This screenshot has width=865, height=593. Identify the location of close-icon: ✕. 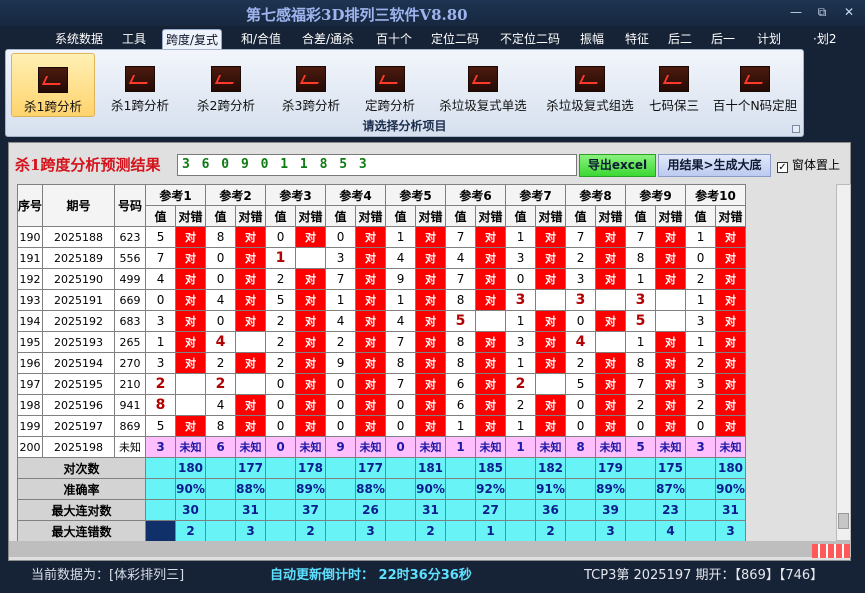
(849, 12).